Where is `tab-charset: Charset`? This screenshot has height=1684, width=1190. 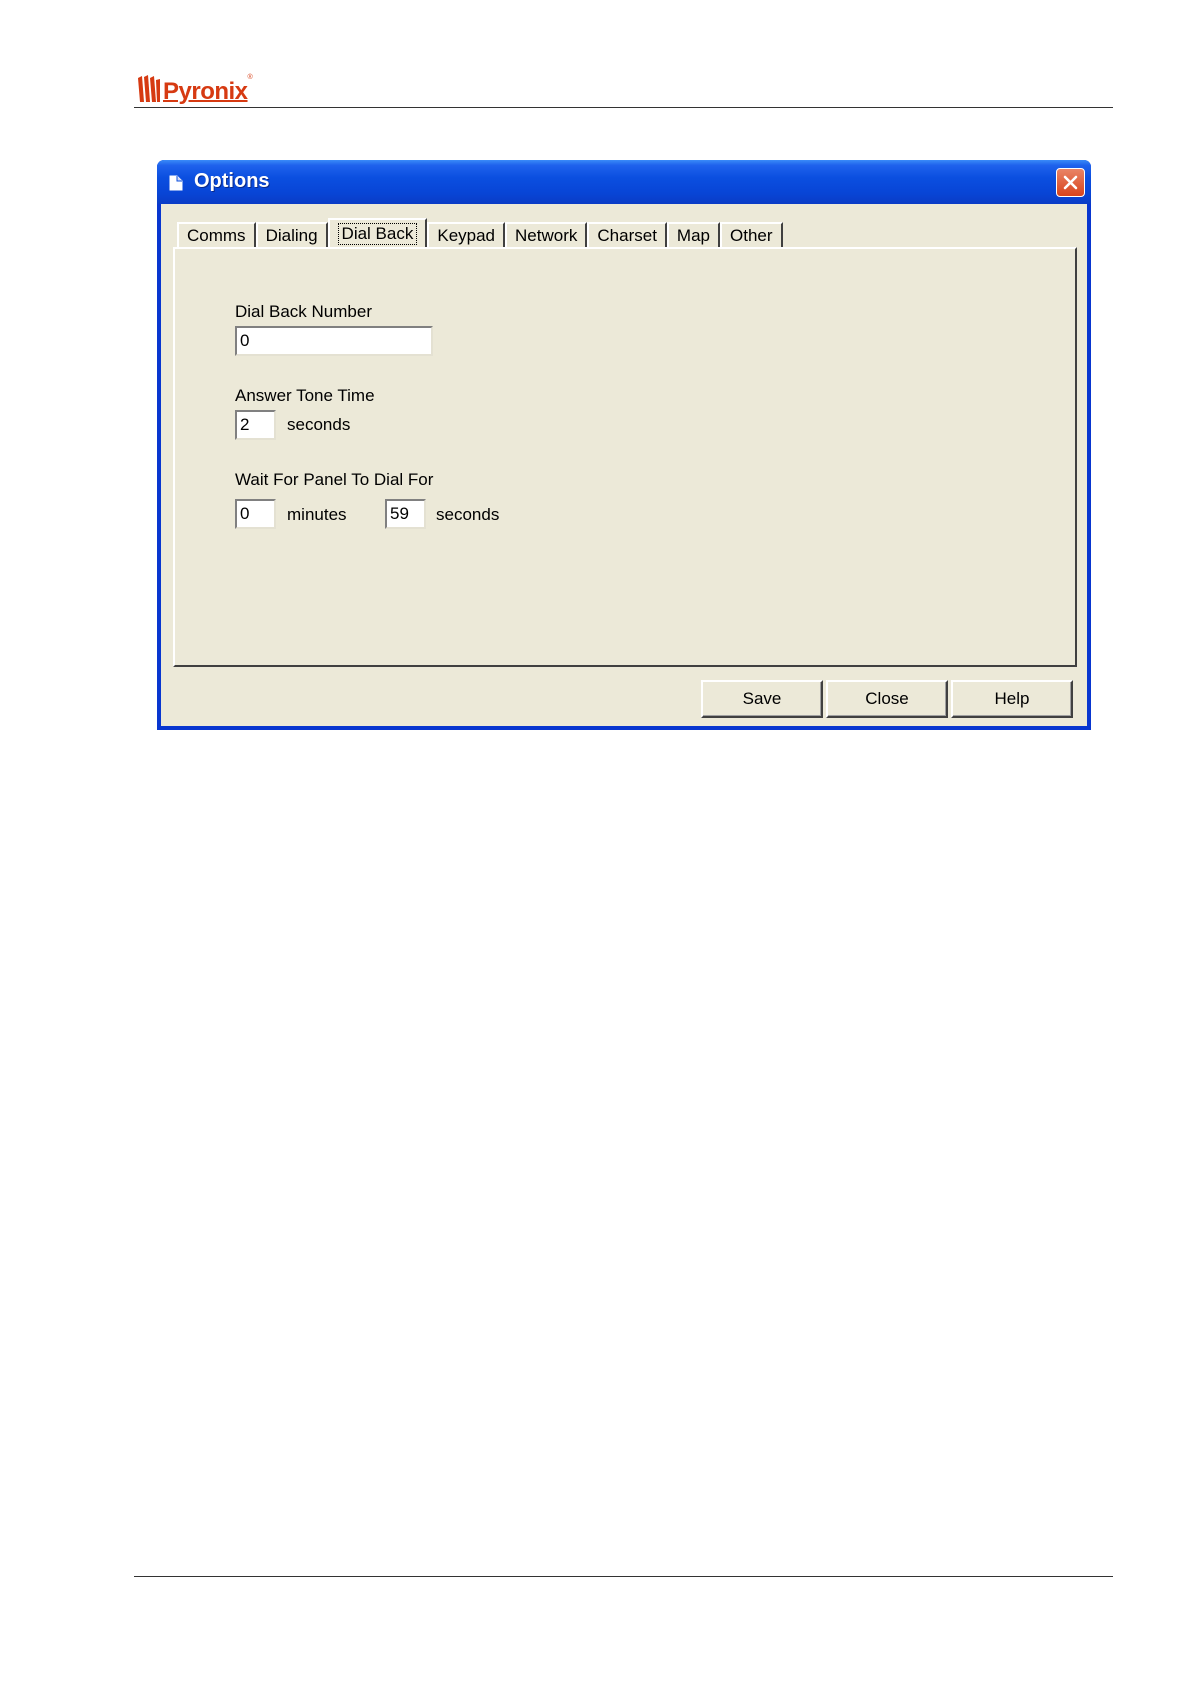 tab-charset: Charset is located at coordinates (627, 234).